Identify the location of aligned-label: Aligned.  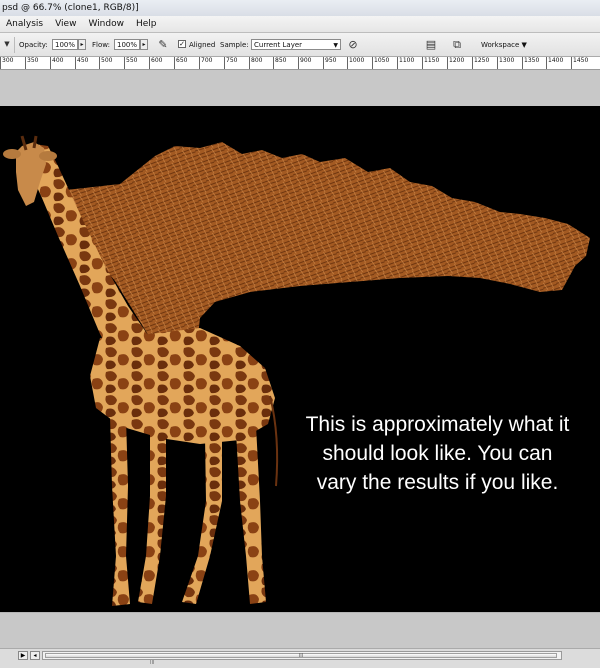
(202, 45).